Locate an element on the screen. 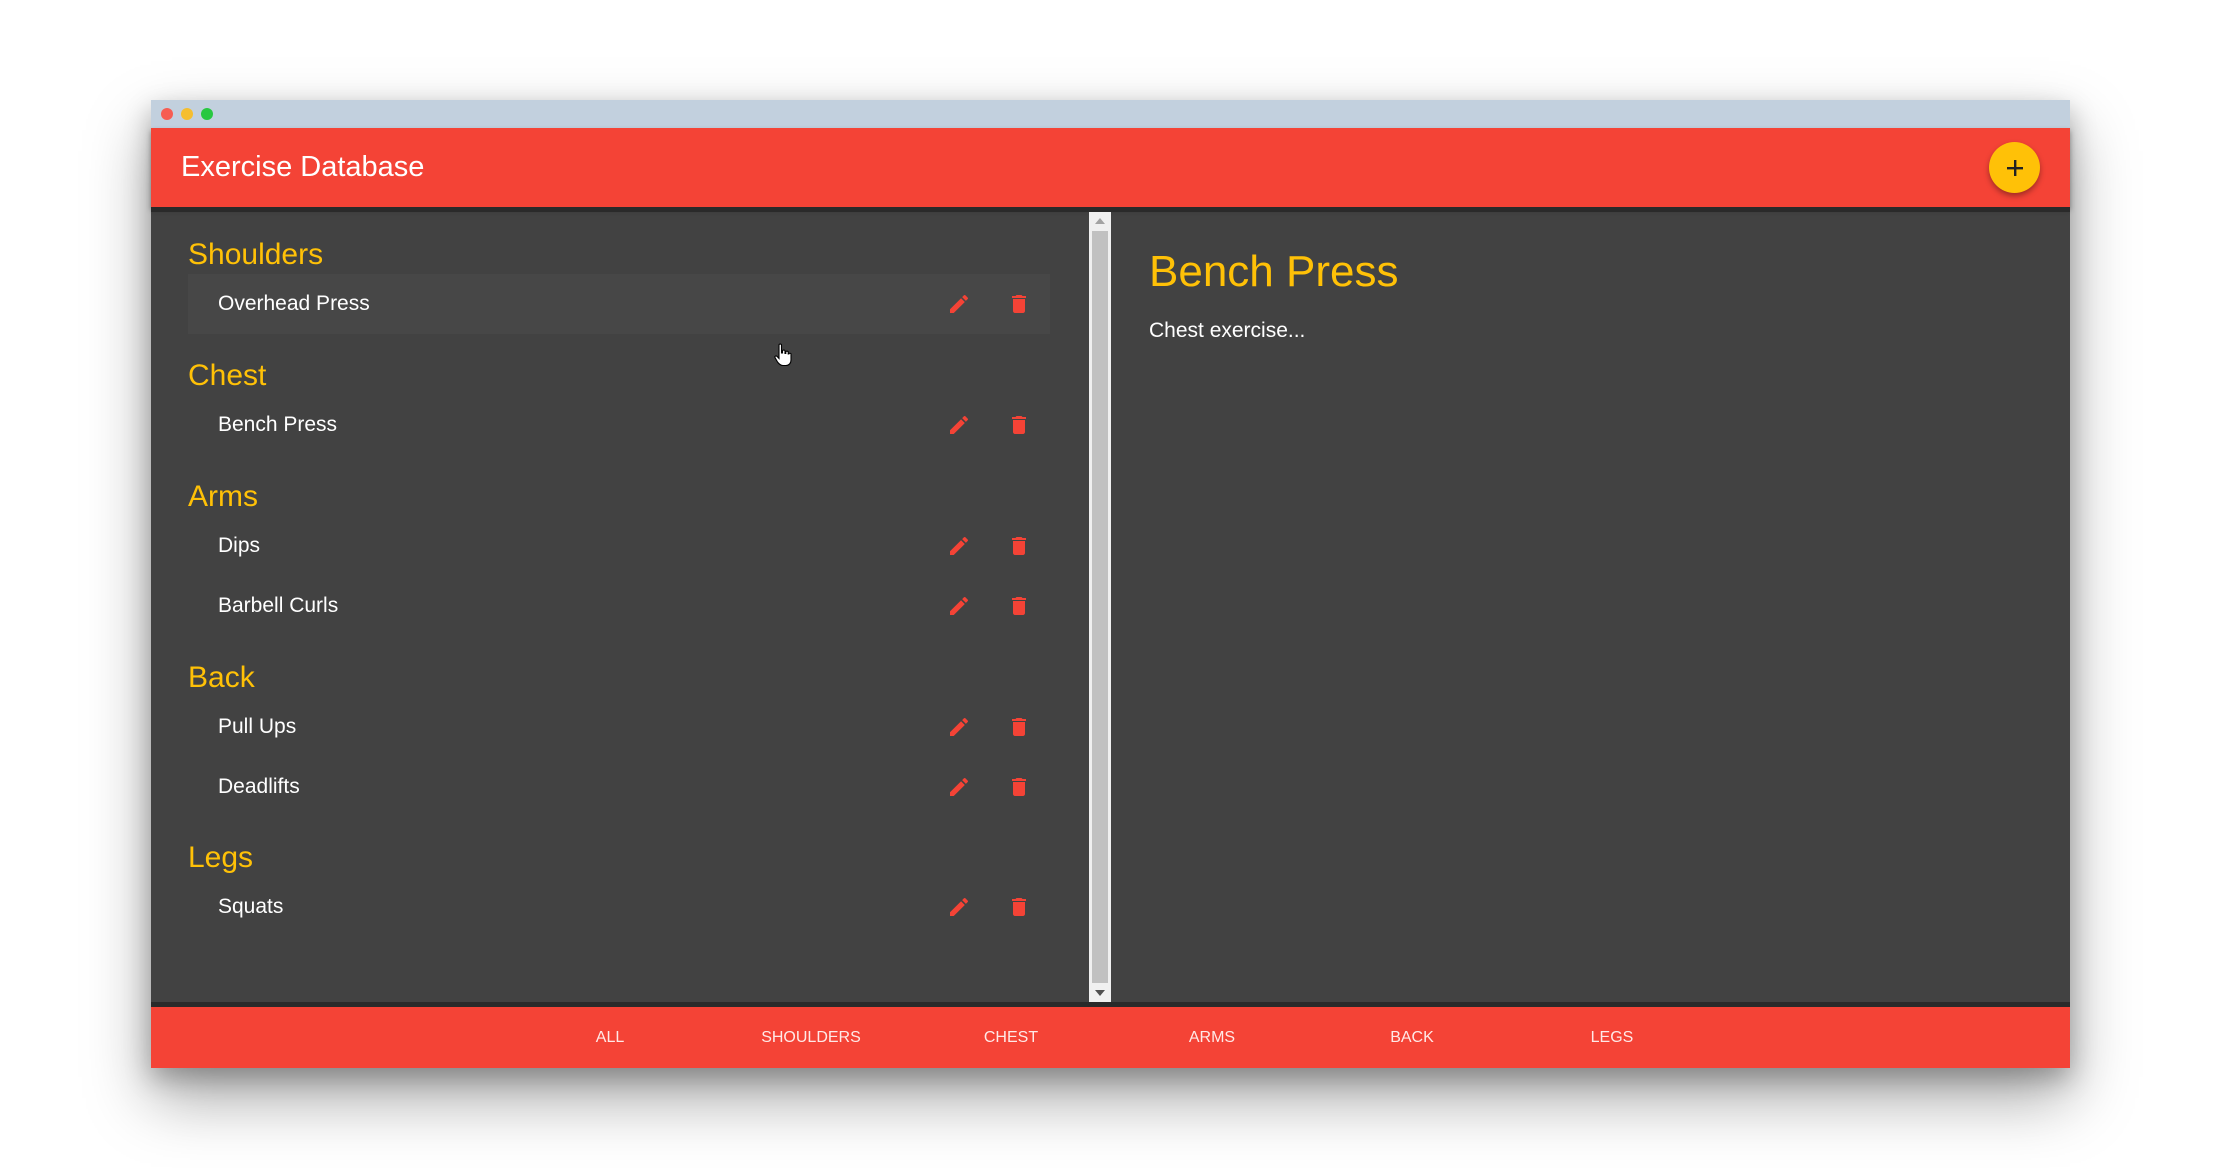 The height and width of the screenshot is (1168, 2220). list-item-label: Squats is located at coordinates (251, 906).